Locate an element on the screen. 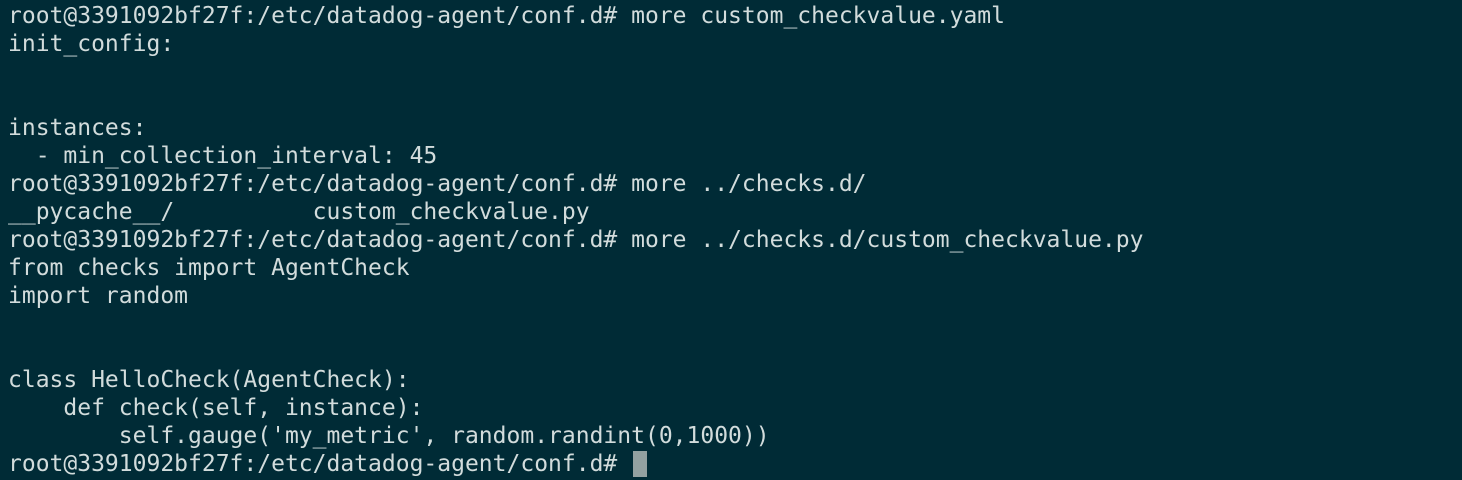 Image resolution: width=1462 pixels, height=480 pixels. terminal-line: init_config: is located at coordinates (91, 44).